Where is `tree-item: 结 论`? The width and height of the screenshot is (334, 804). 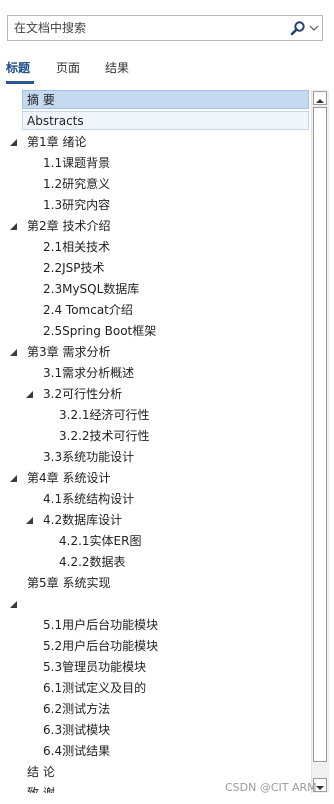
tree-item: 结 论 is located at coordinates (155, 772).